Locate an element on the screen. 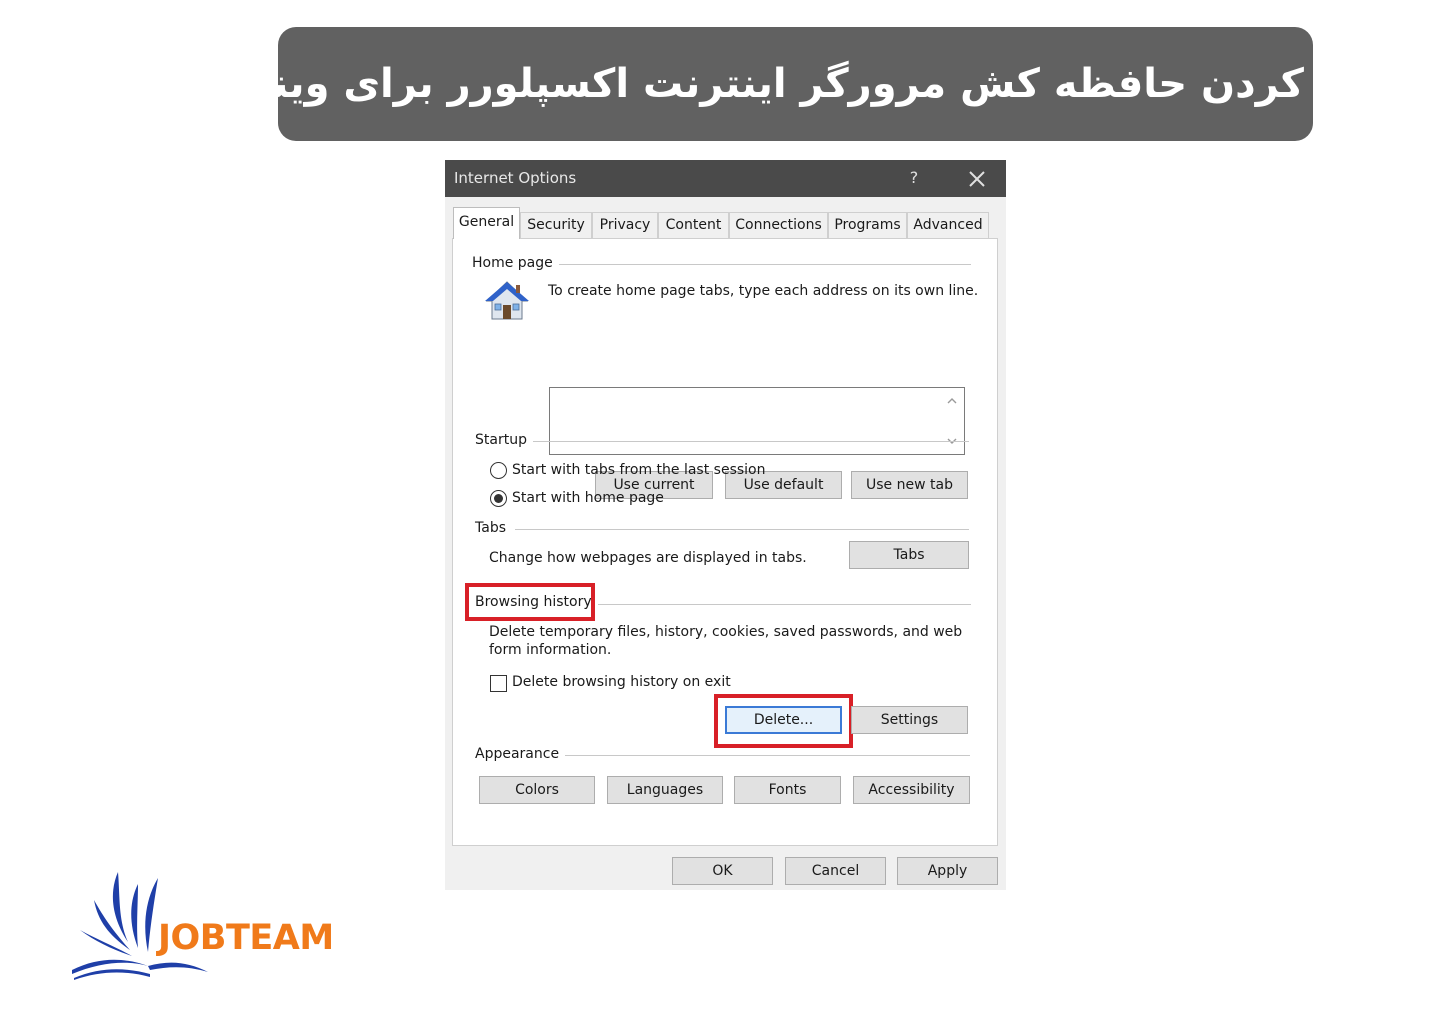  use-new-tab-button: Use new tab is located at coordinates (909, 485).